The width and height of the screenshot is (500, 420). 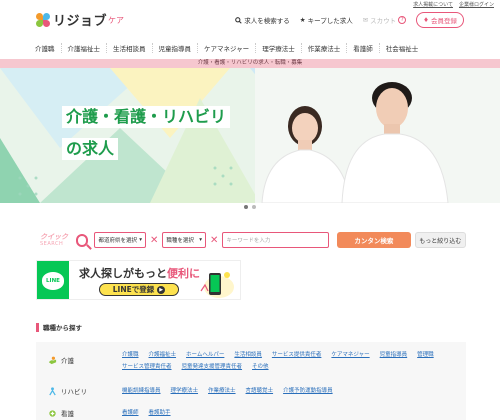 I want to click on line-logo-icon: LINE, so click(x=53, y=281).